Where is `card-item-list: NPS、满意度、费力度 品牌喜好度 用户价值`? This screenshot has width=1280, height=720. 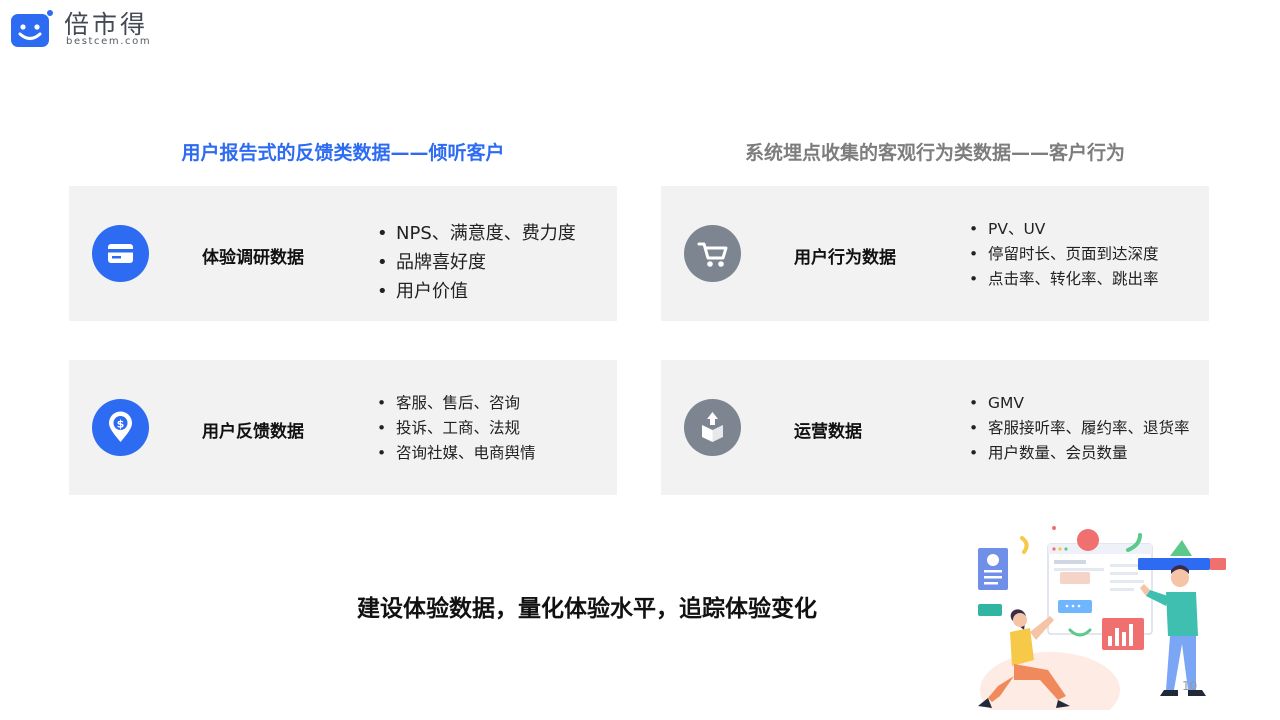 card-item-list: NPS、满意度、费力度 品牌喜好度 用户价值 is located at coordinates (476, 262).